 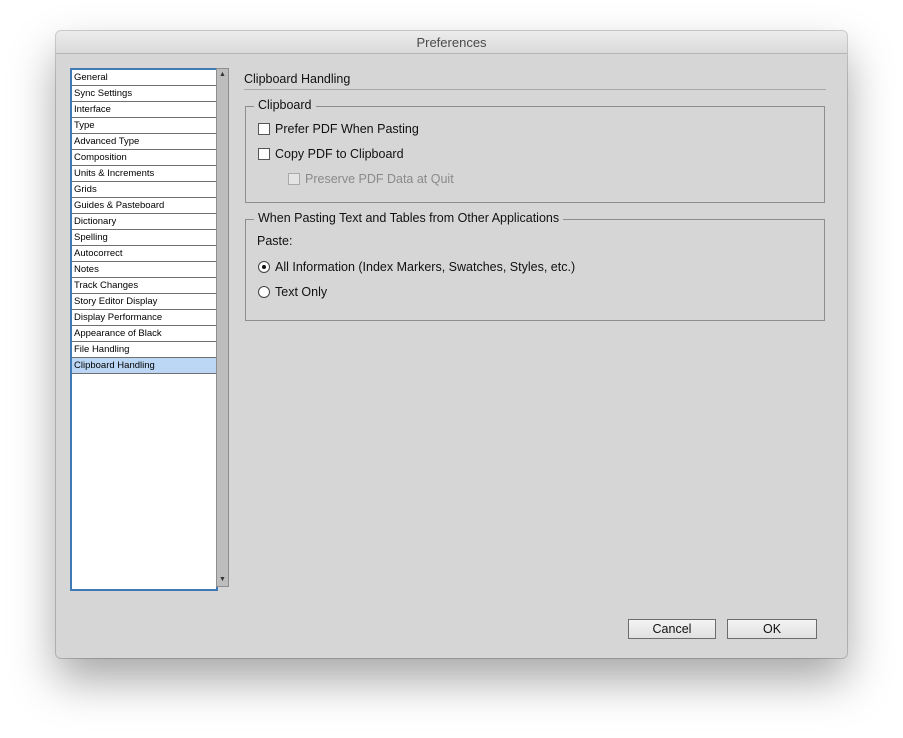 What do you see at coordinates (144, 206) in the screenshot?
I see `sidebar-item-guides-pasteboard: Guides & Pasteboard` at bounding box center [144, 206].